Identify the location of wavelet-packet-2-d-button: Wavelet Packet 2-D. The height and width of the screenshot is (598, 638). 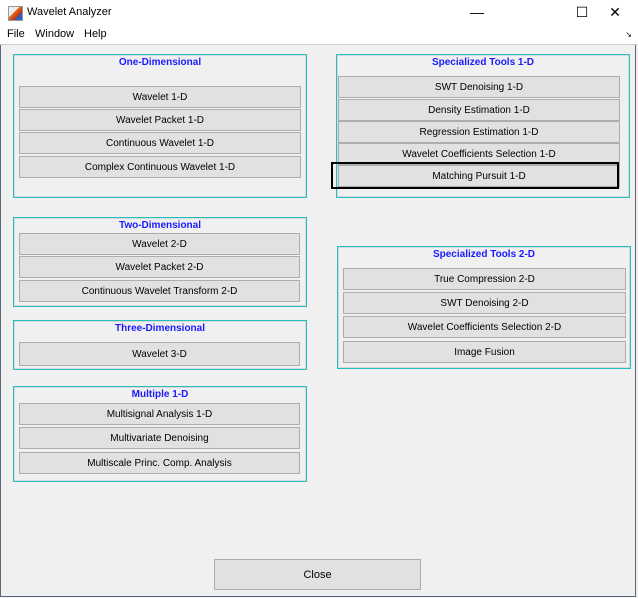
(159, 267).